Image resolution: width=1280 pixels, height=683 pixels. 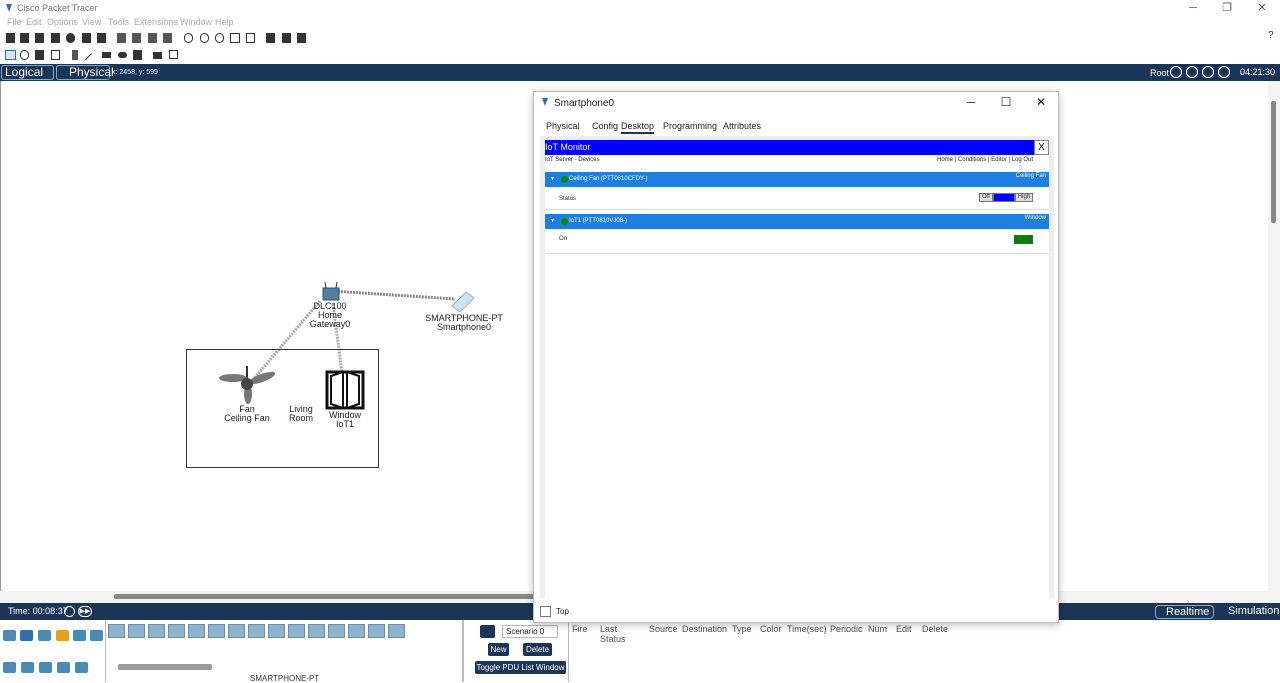 What do you see at coordinates (106, 55) in the screenshot?
I see `rectangle-tool-icon` at bounding box center [106, 55].